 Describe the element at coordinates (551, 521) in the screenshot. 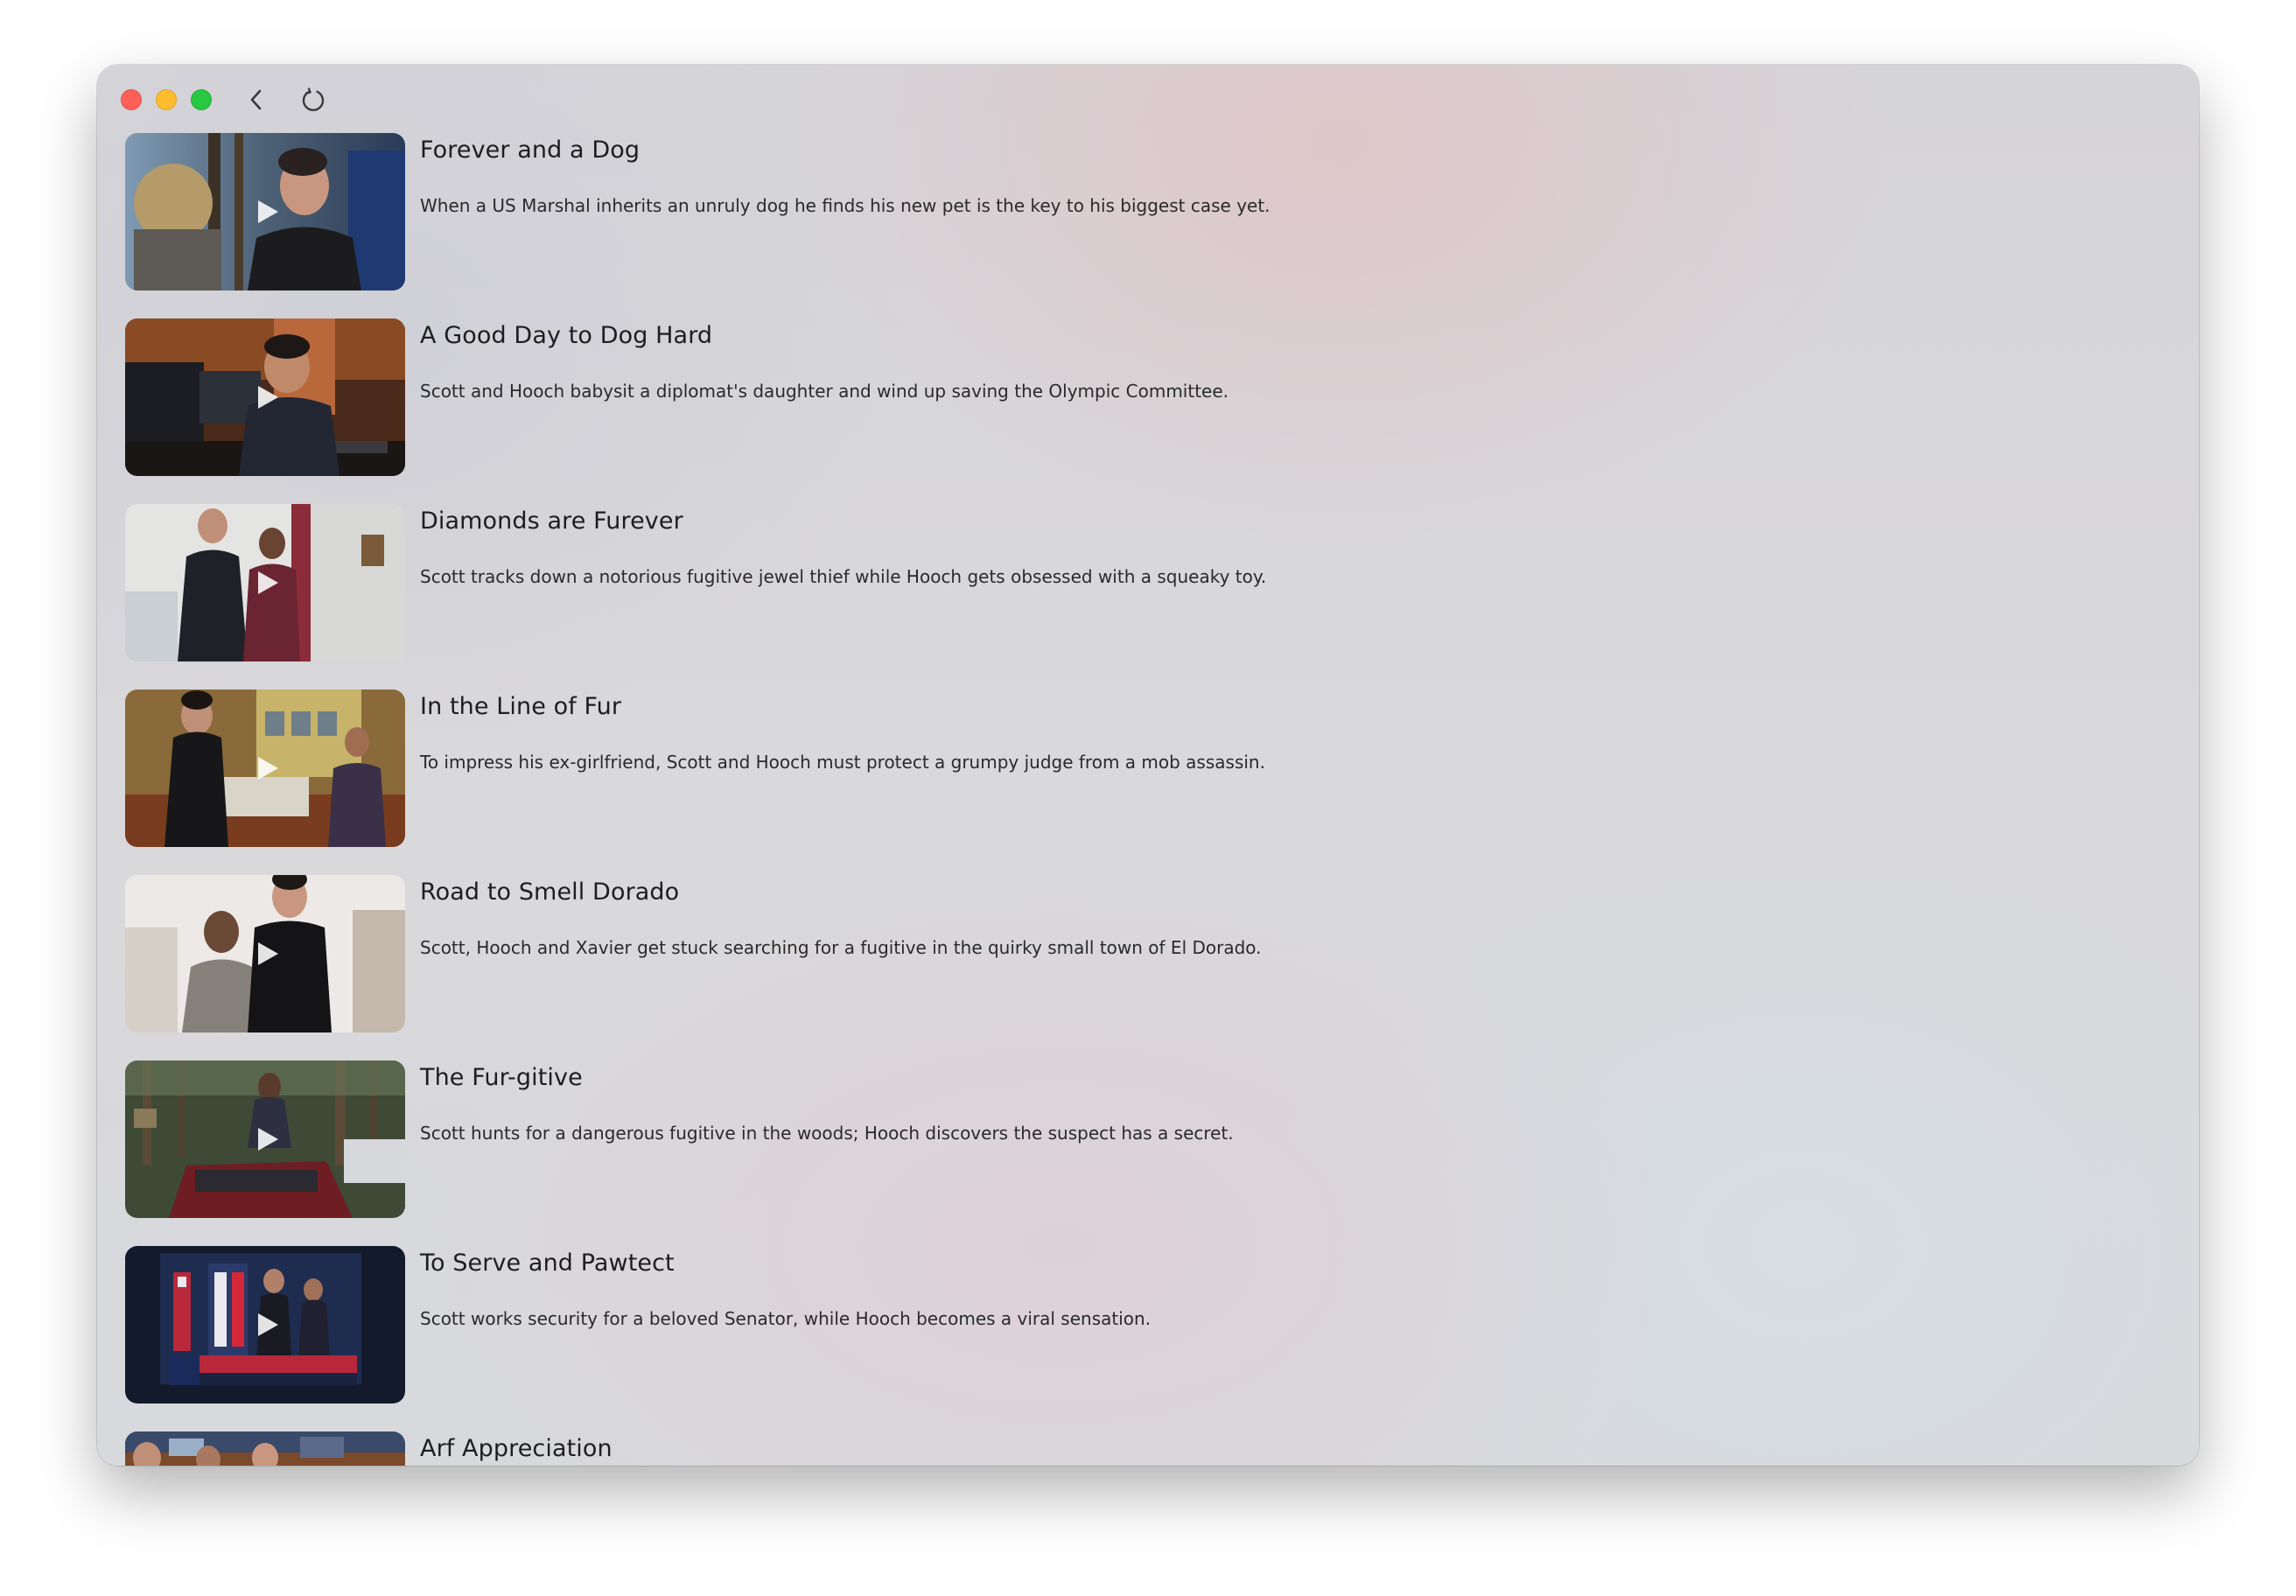

I see `episode-title: Diamonds are Furever` at that location.